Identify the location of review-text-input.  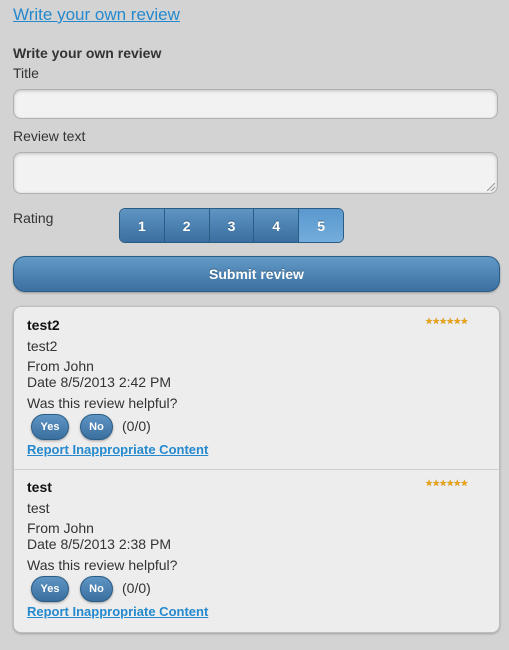
(255, 173).